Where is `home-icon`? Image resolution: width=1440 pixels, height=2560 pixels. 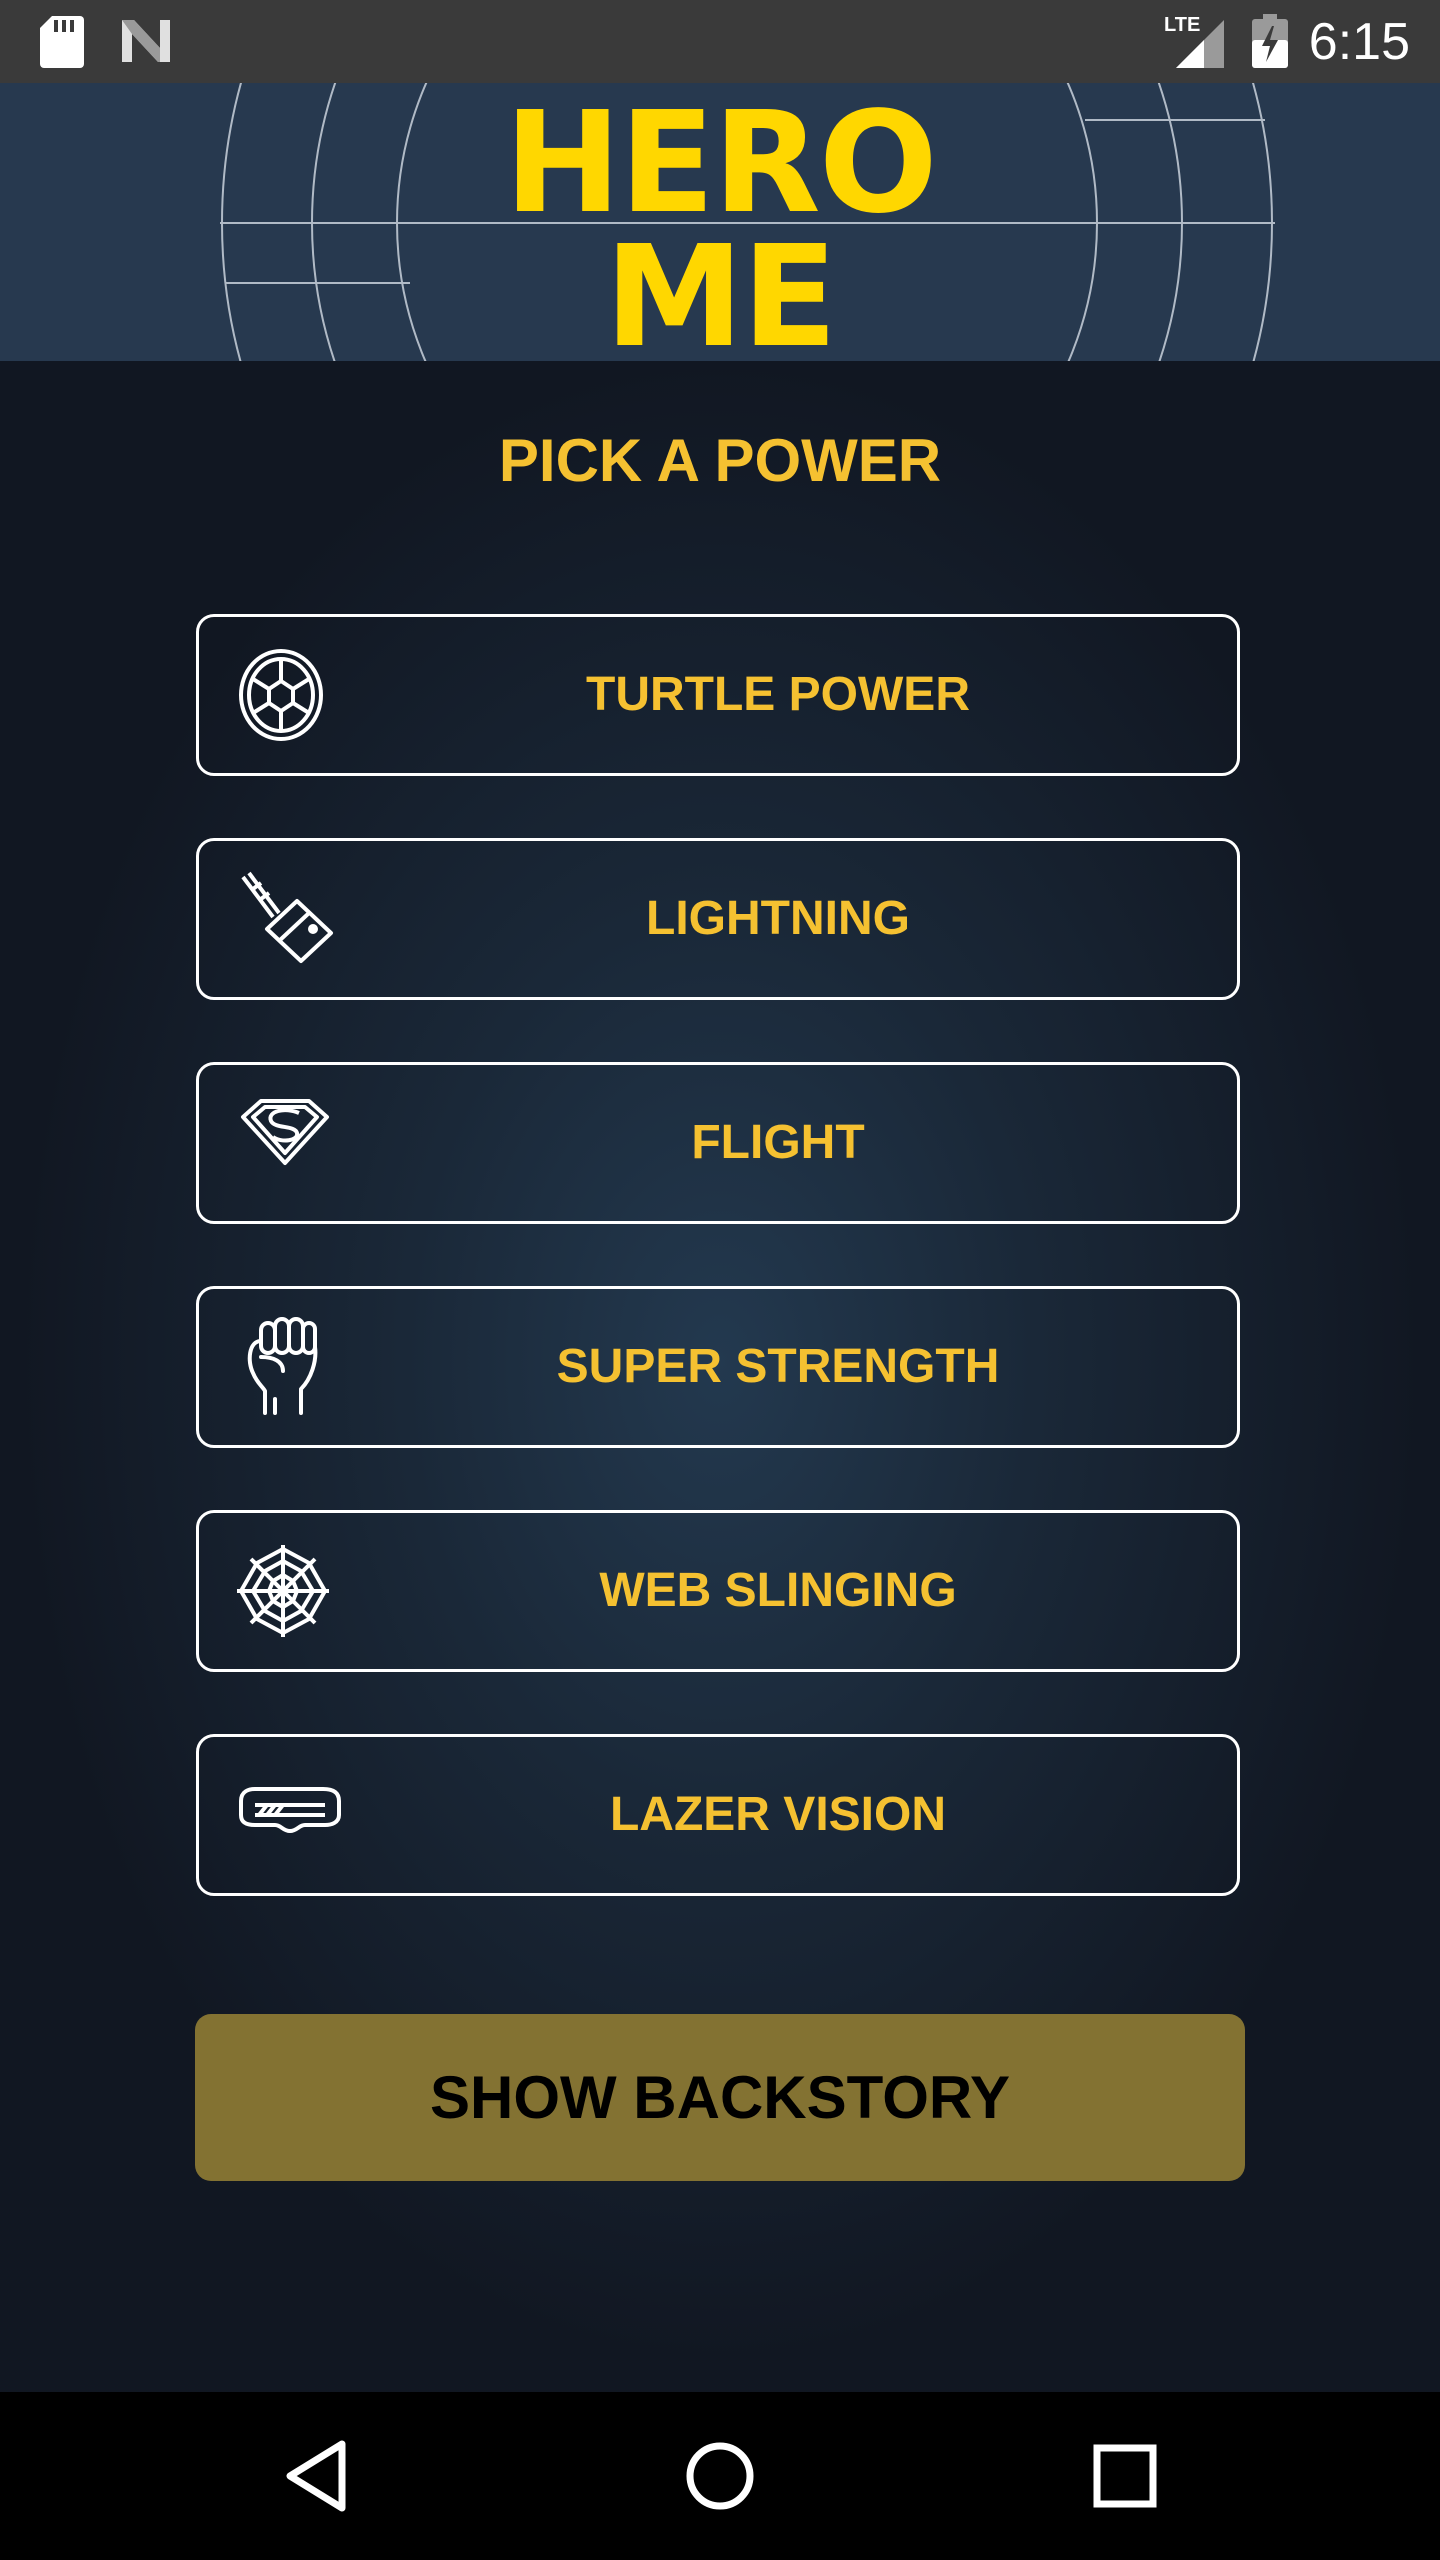 home-icon is located at coordinates (720, 2476).